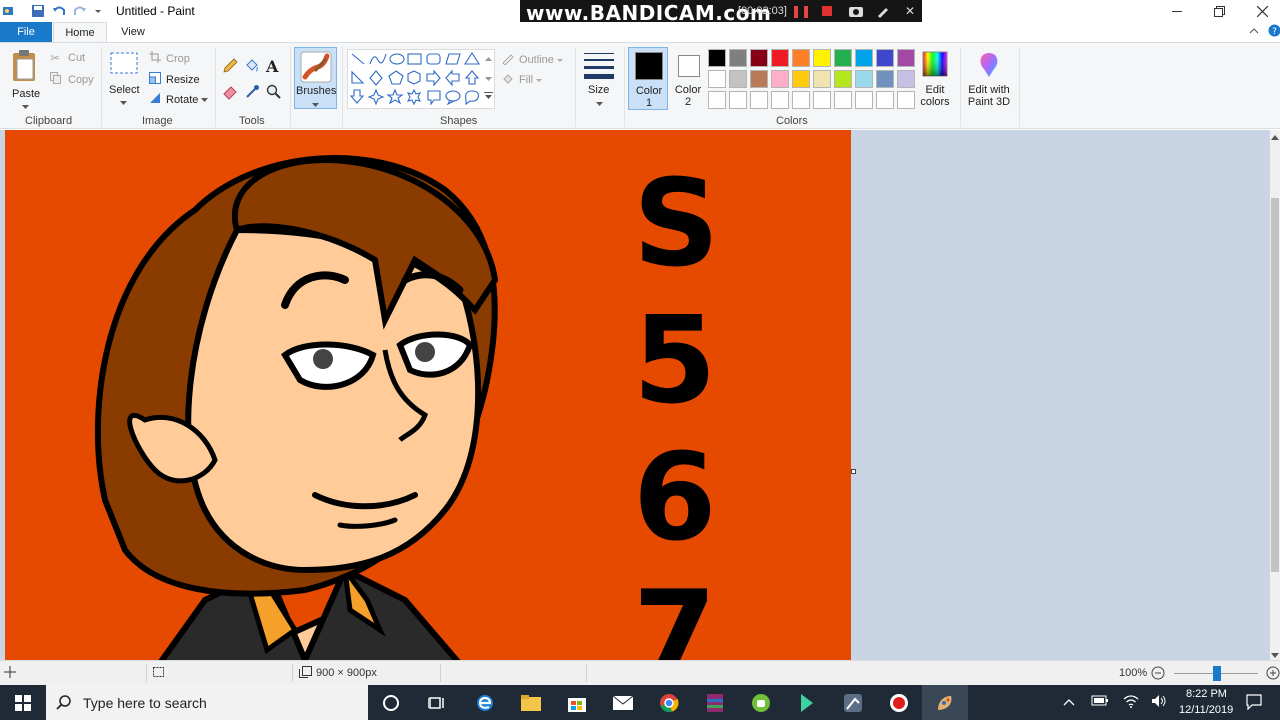  Describe the element at coordinates (910, 11) in the screenshot. I see `recorder-close-icon: ✕` at that location.